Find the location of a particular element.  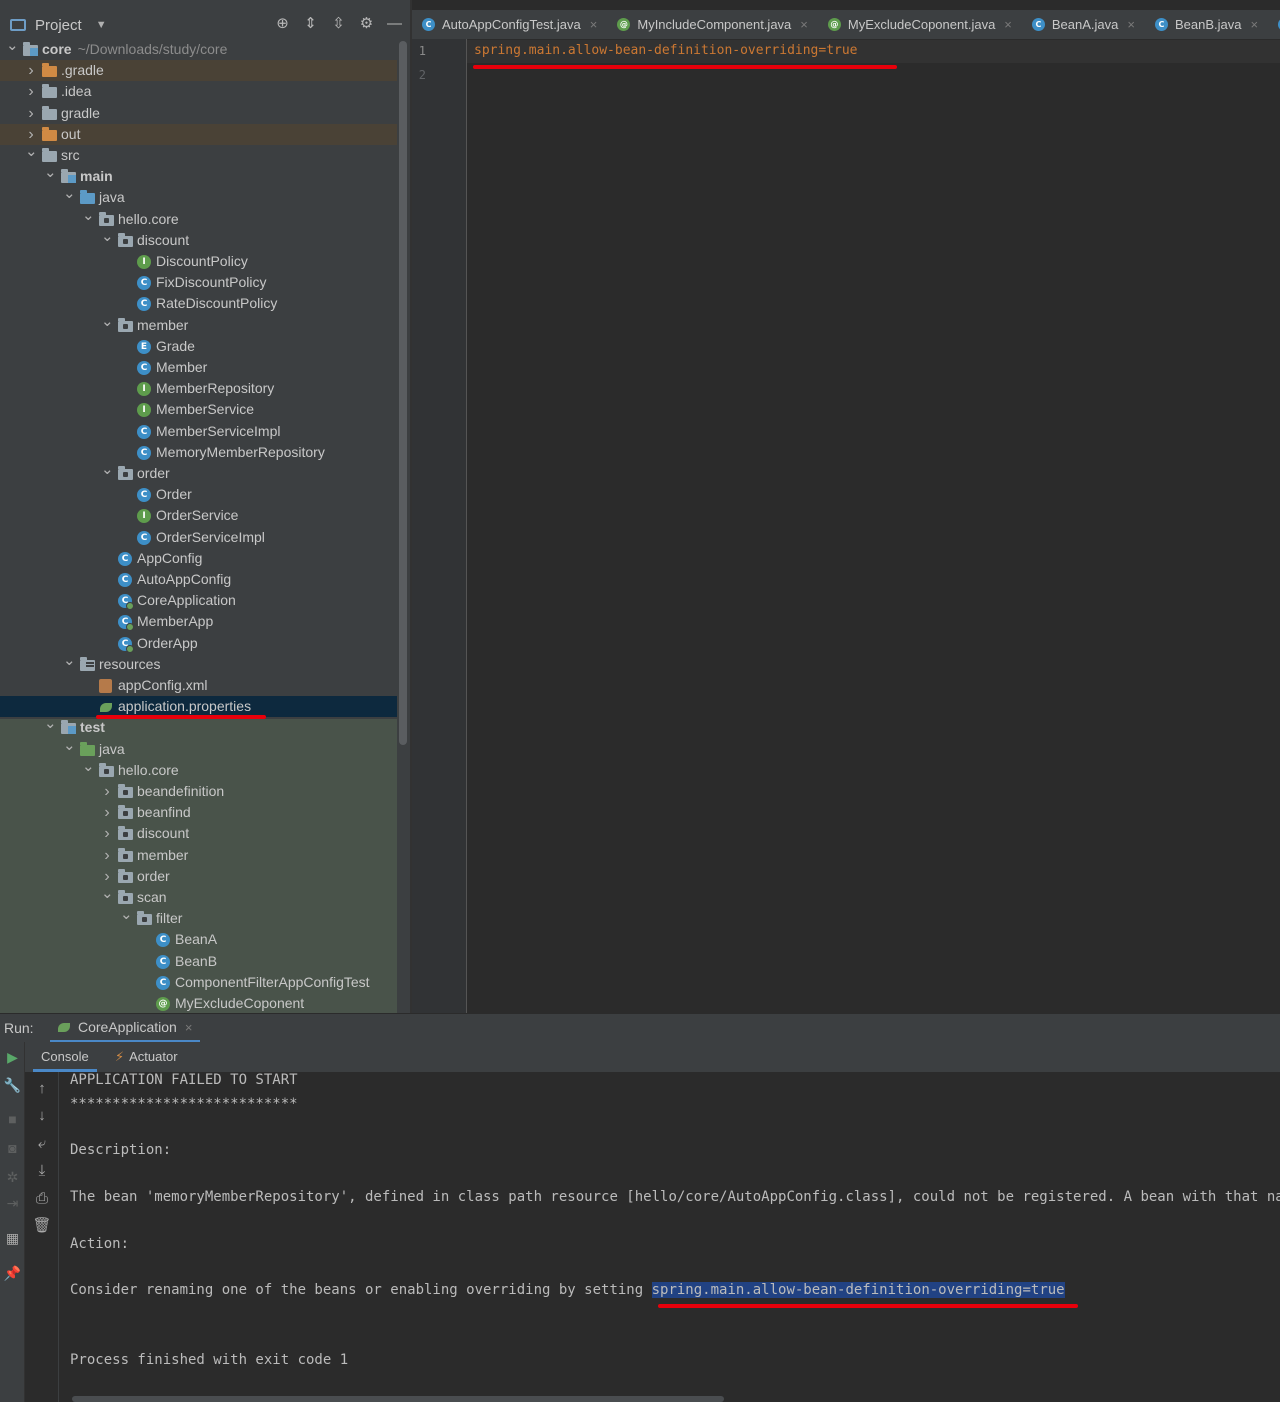

tree-item-orderservice: I OrderService is located at coordinates (198, 515).